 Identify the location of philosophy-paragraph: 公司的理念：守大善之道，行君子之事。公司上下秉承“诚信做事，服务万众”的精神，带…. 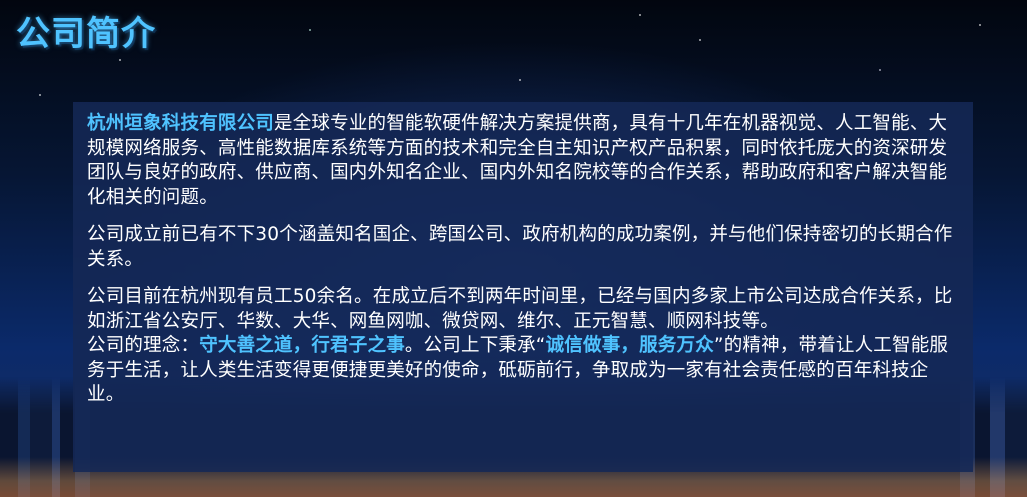
(523, 371).